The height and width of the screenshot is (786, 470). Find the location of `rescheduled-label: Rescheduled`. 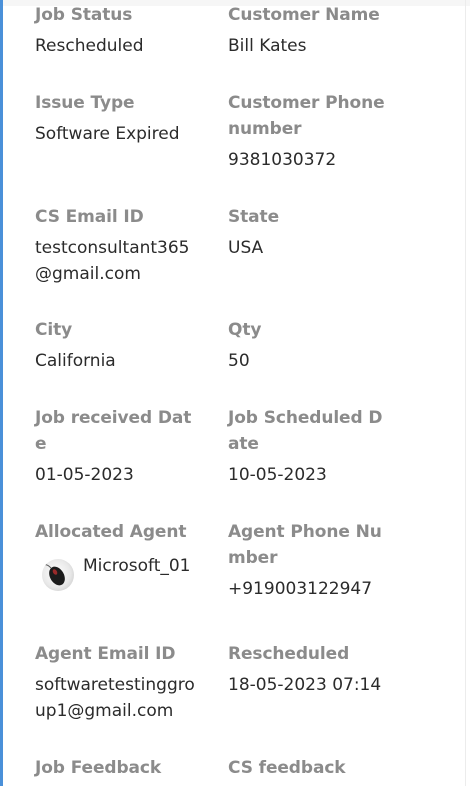

rescheduled-label: Rescheduled is located at coordinates (289, 654).